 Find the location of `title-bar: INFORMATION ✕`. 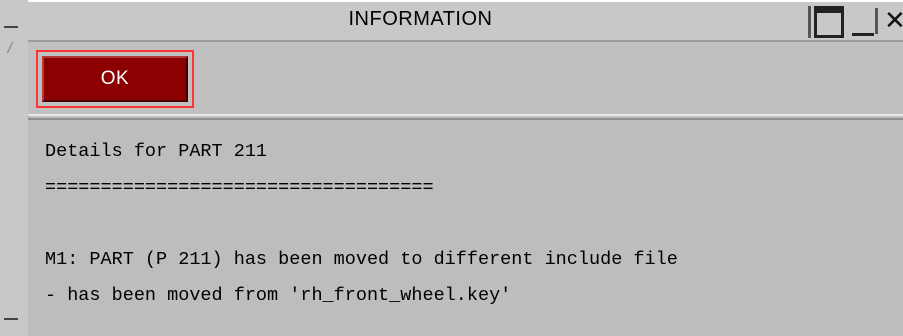

title-bar: INFORMATION ✕ is located at coordinates (465, 21).